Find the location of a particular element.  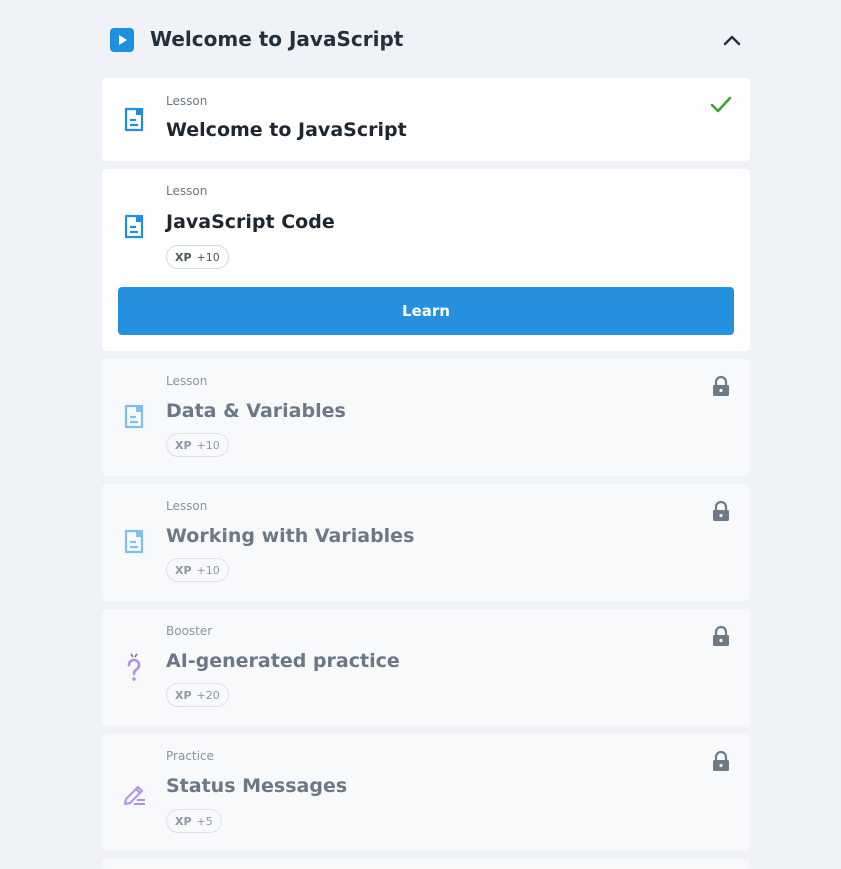

item-title: AI-generated practice is located at coordinates (283, 661).